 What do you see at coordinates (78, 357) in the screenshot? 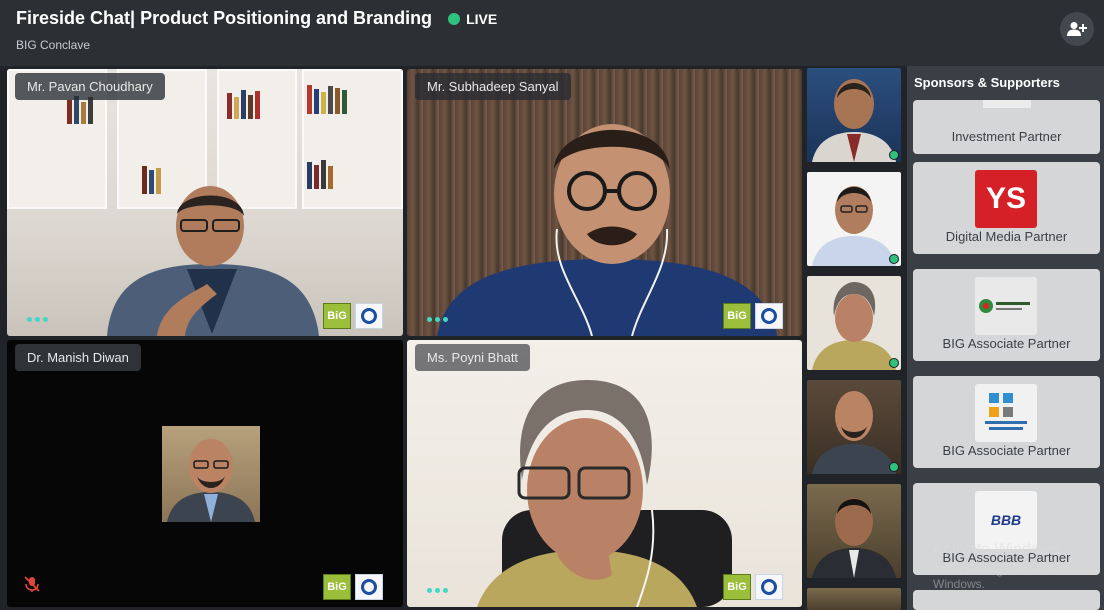
I see `participant-name: Dr. Manish Diwan` at bounding box center [78, 357].